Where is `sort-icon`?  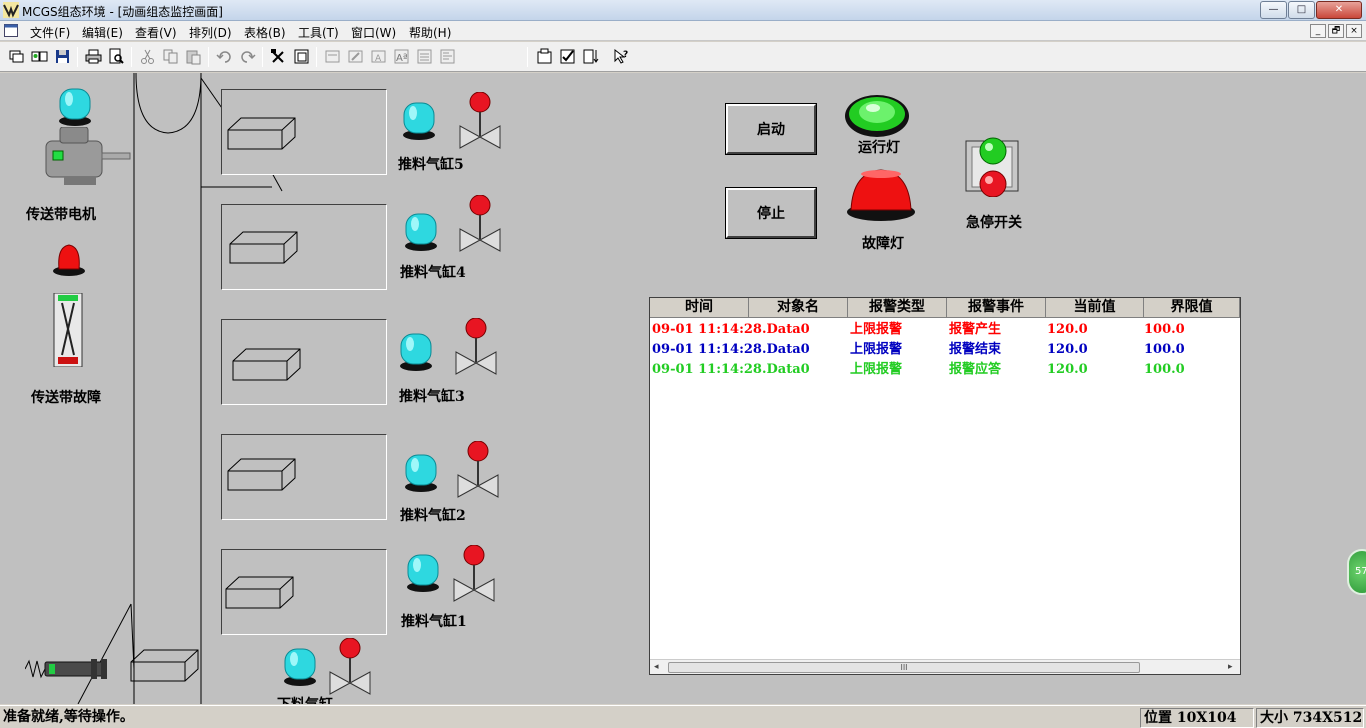 sort-icon is located at coordinates (591, 56).